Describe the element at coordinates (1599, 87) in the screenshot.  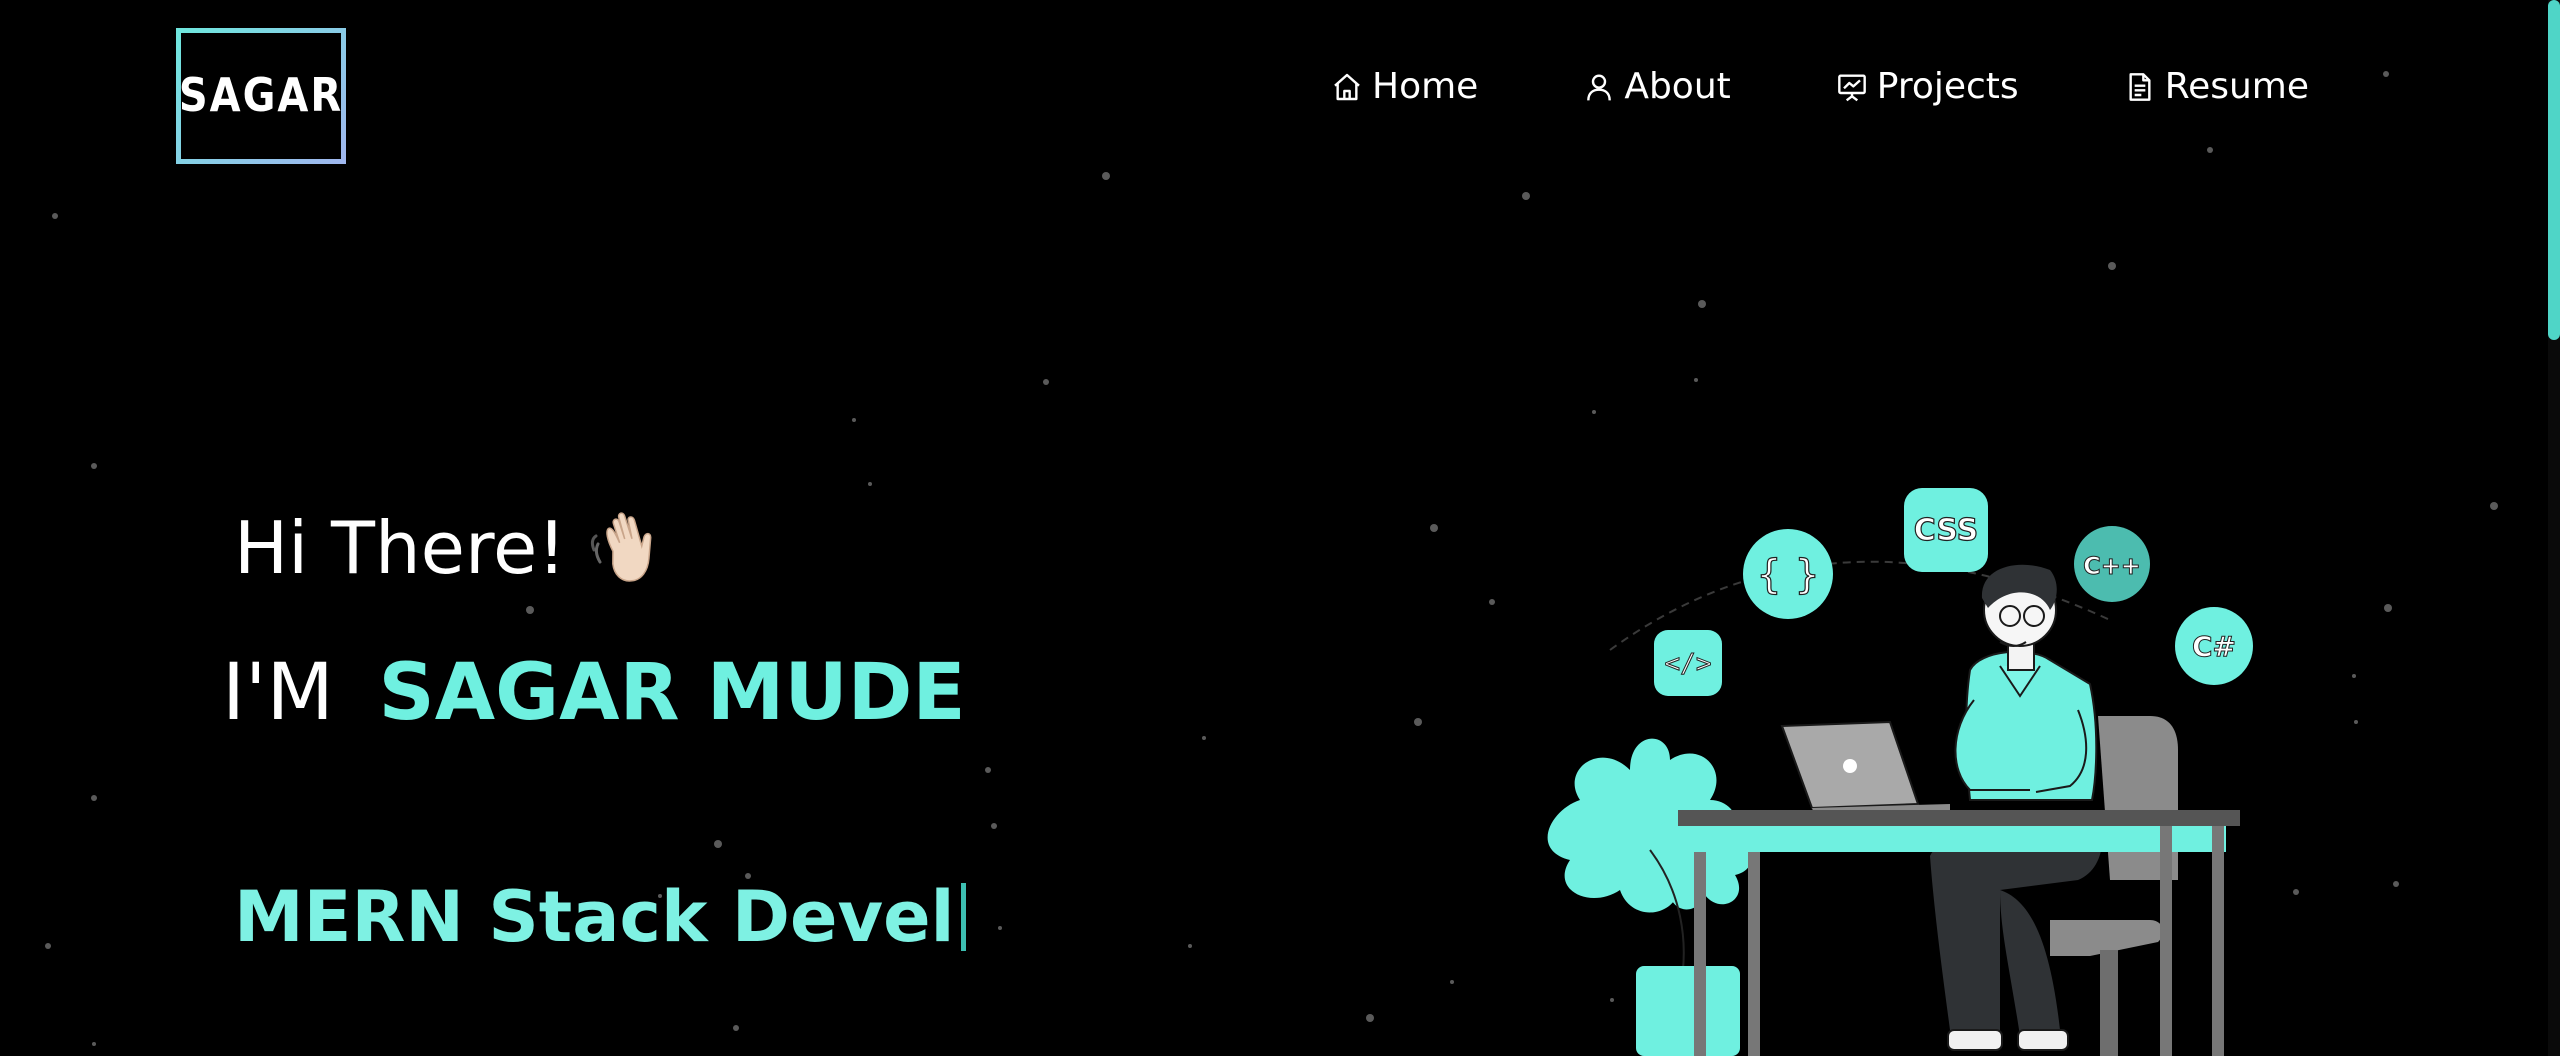
I see `user-icon` at that location.